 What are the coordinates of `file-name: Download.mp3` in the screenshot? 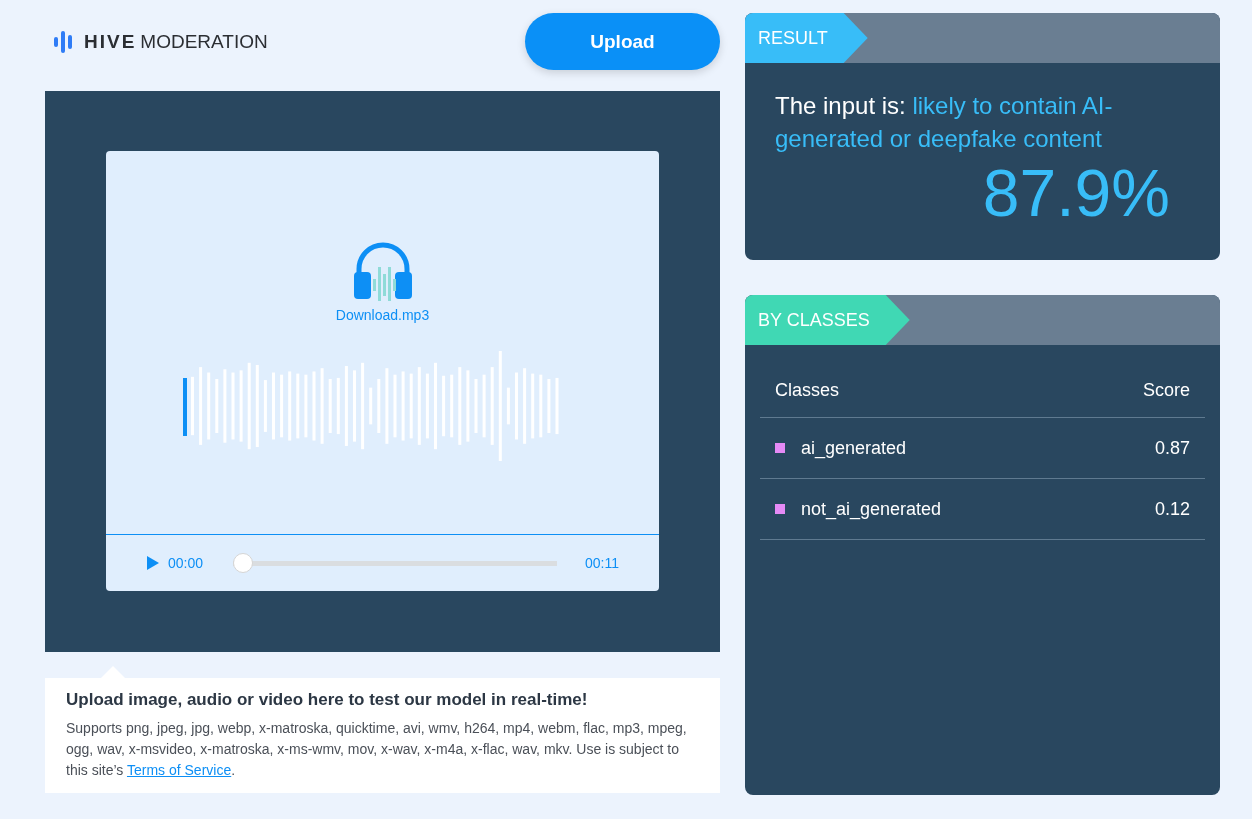 It's located at (382, 315).